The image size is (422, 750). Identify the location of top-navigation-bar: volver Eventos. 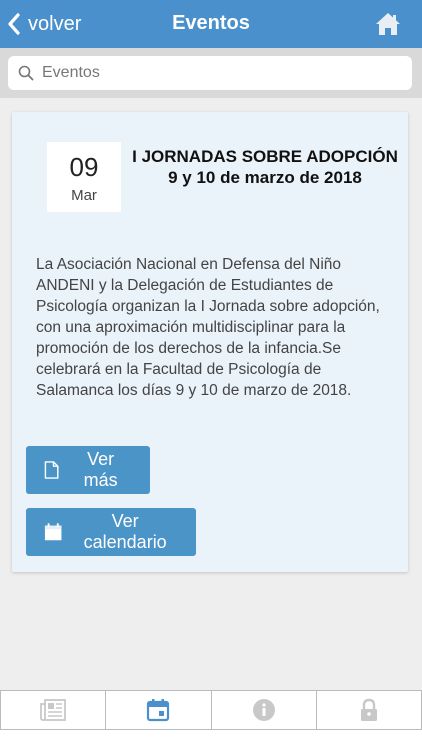
(211, 24).